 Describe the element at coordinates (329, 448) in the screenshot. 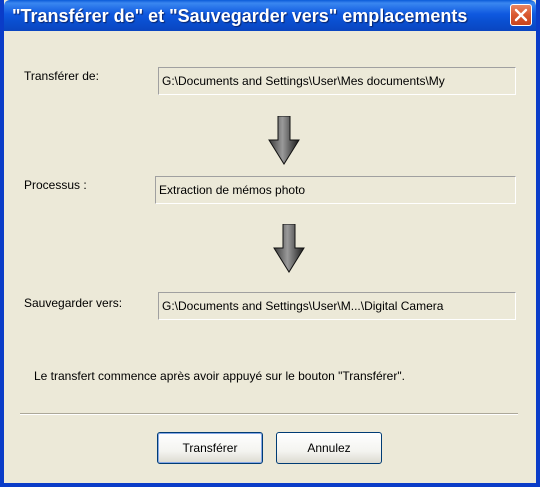

I see `cancel-button: Annulez` at that location.